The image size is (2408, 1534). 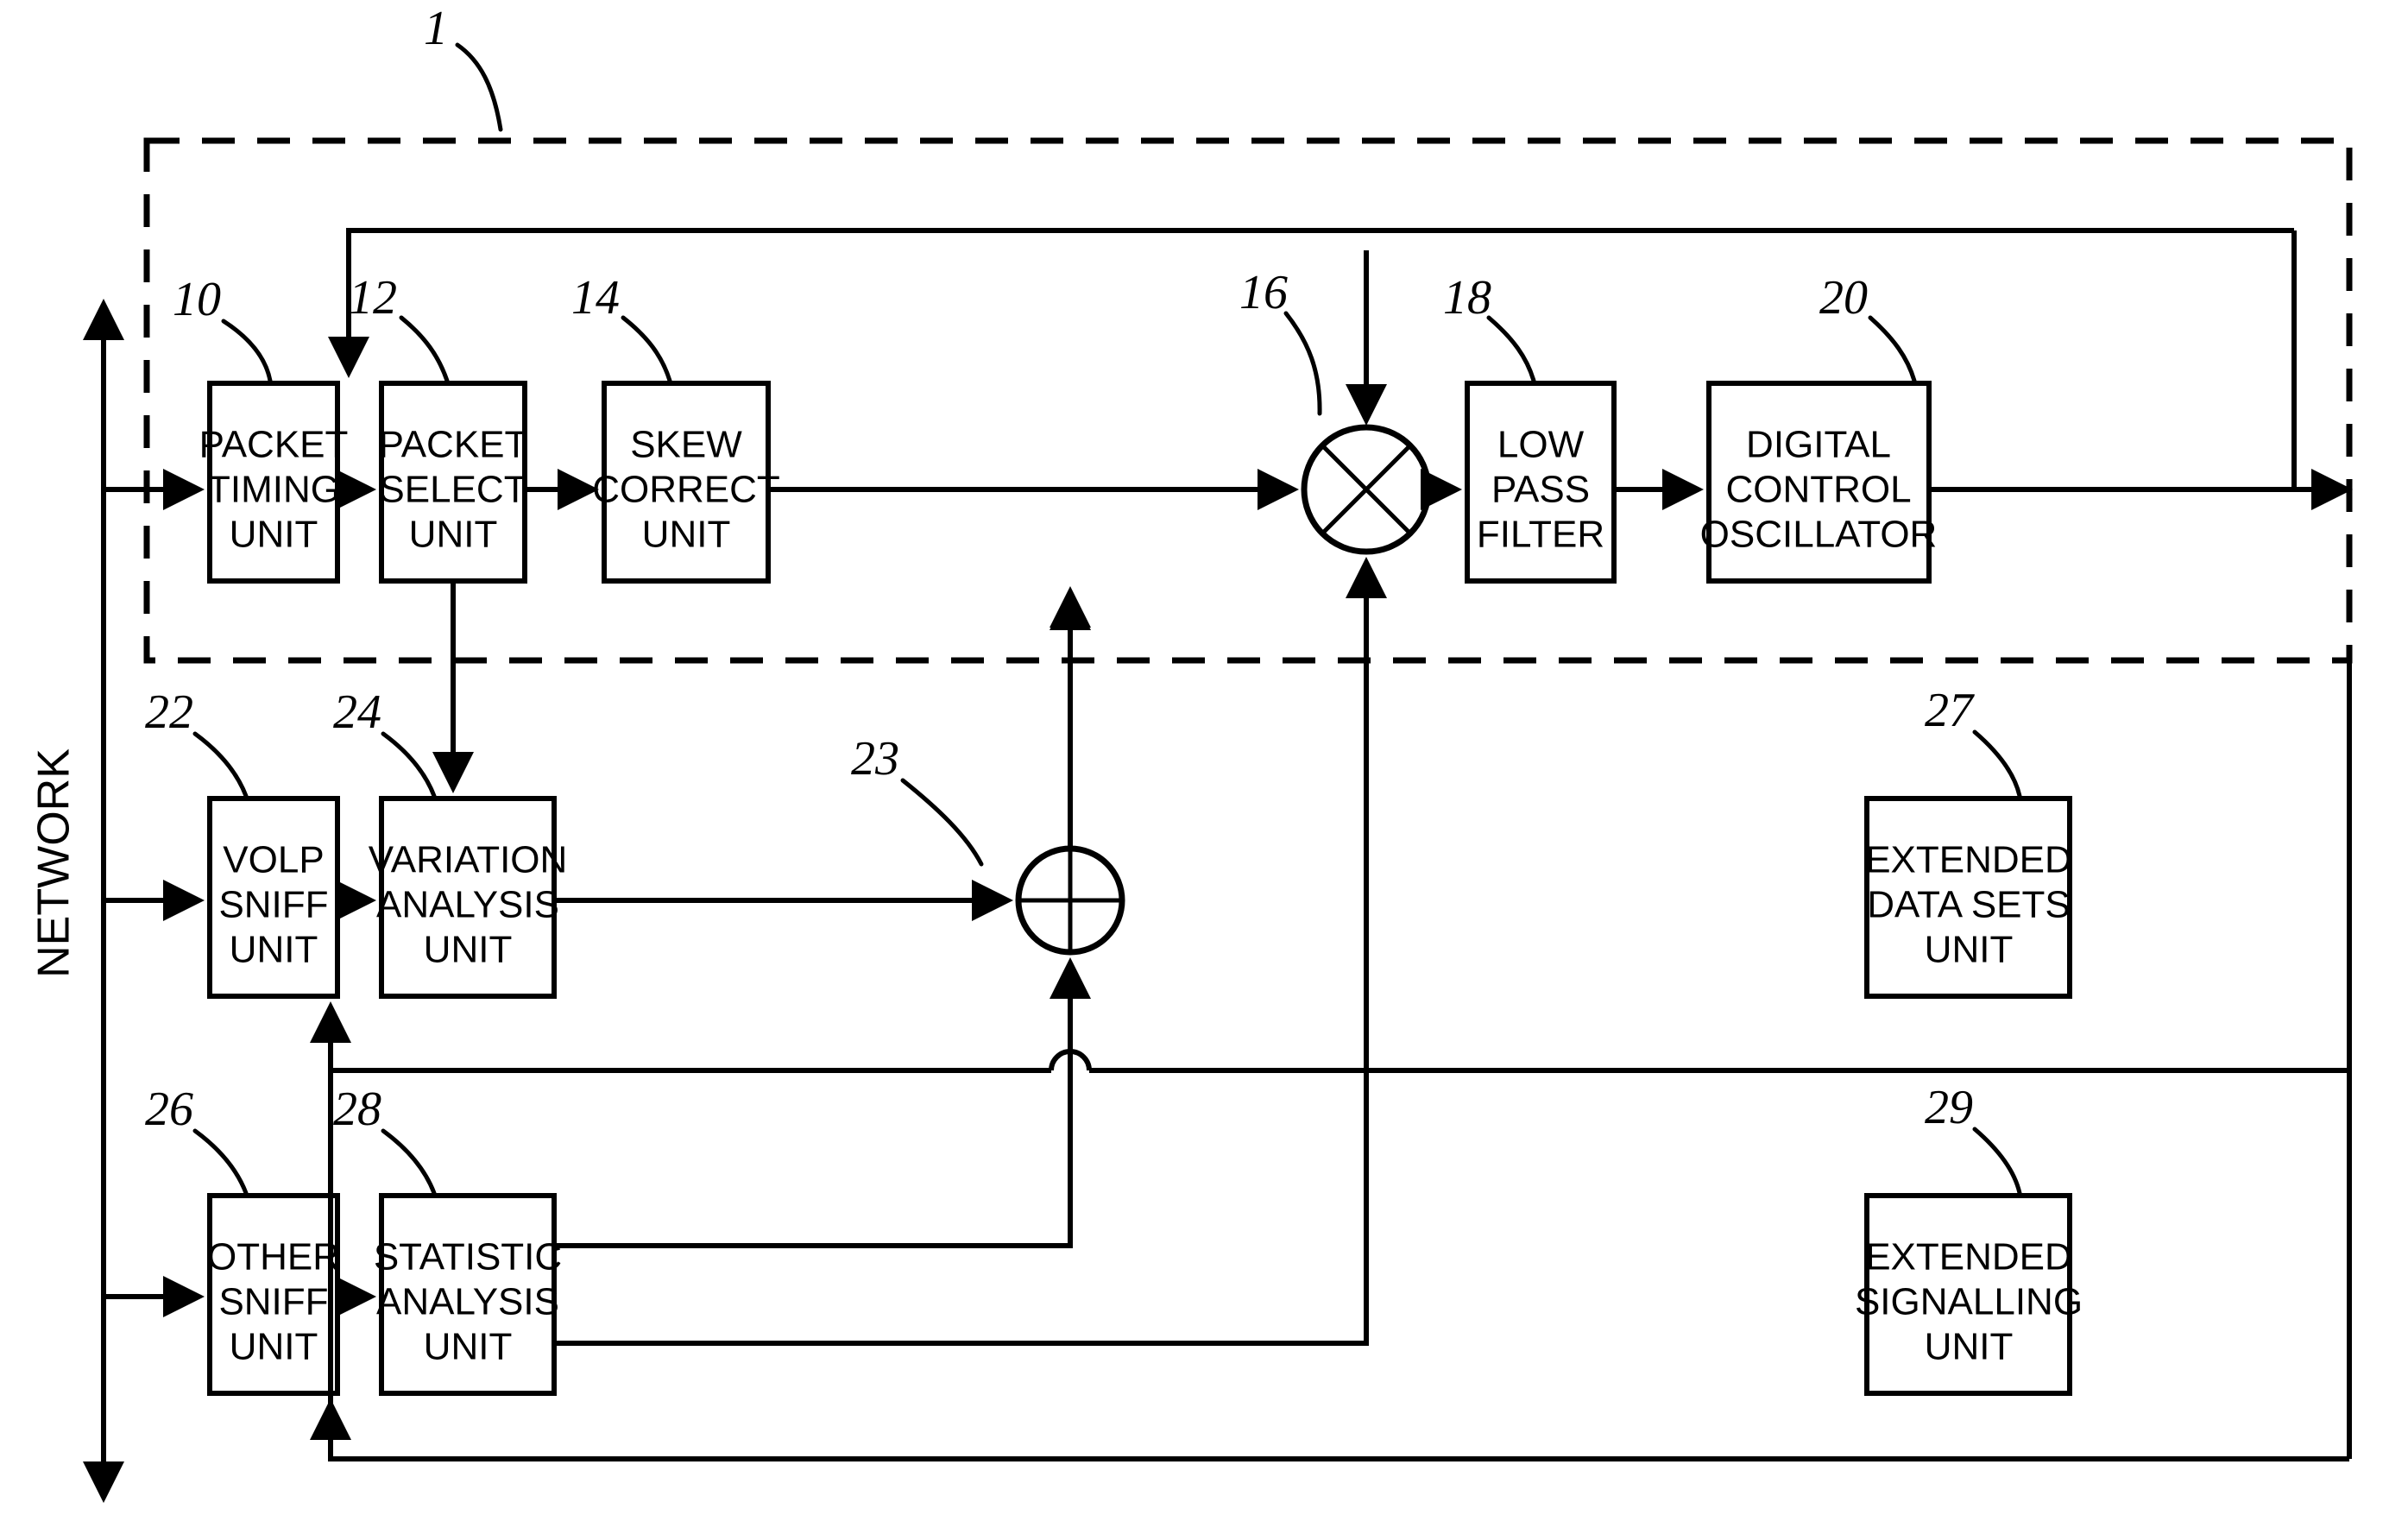 What do you see at coordinates (169, 1109) in the screenshot?
I see `ref-number-26: 26` at bounding box center [169, 1109].